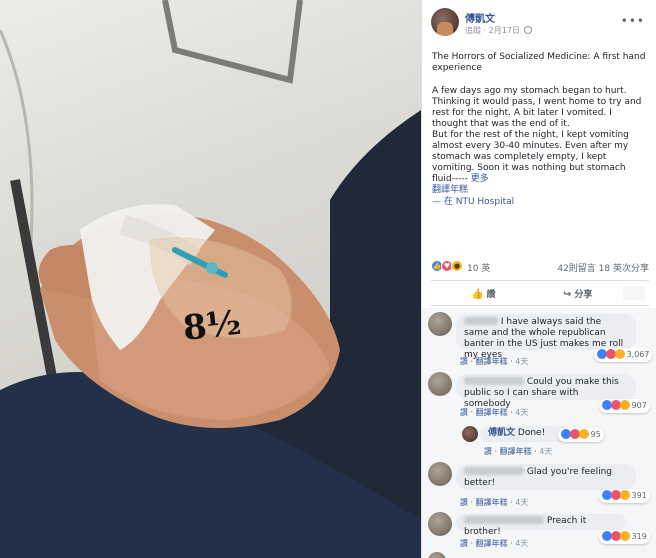 This screenshot has width=656, height=558. I want to click on post-header: 傅凱文 追蹤 · 2月17日 •••, so click(541, 23).